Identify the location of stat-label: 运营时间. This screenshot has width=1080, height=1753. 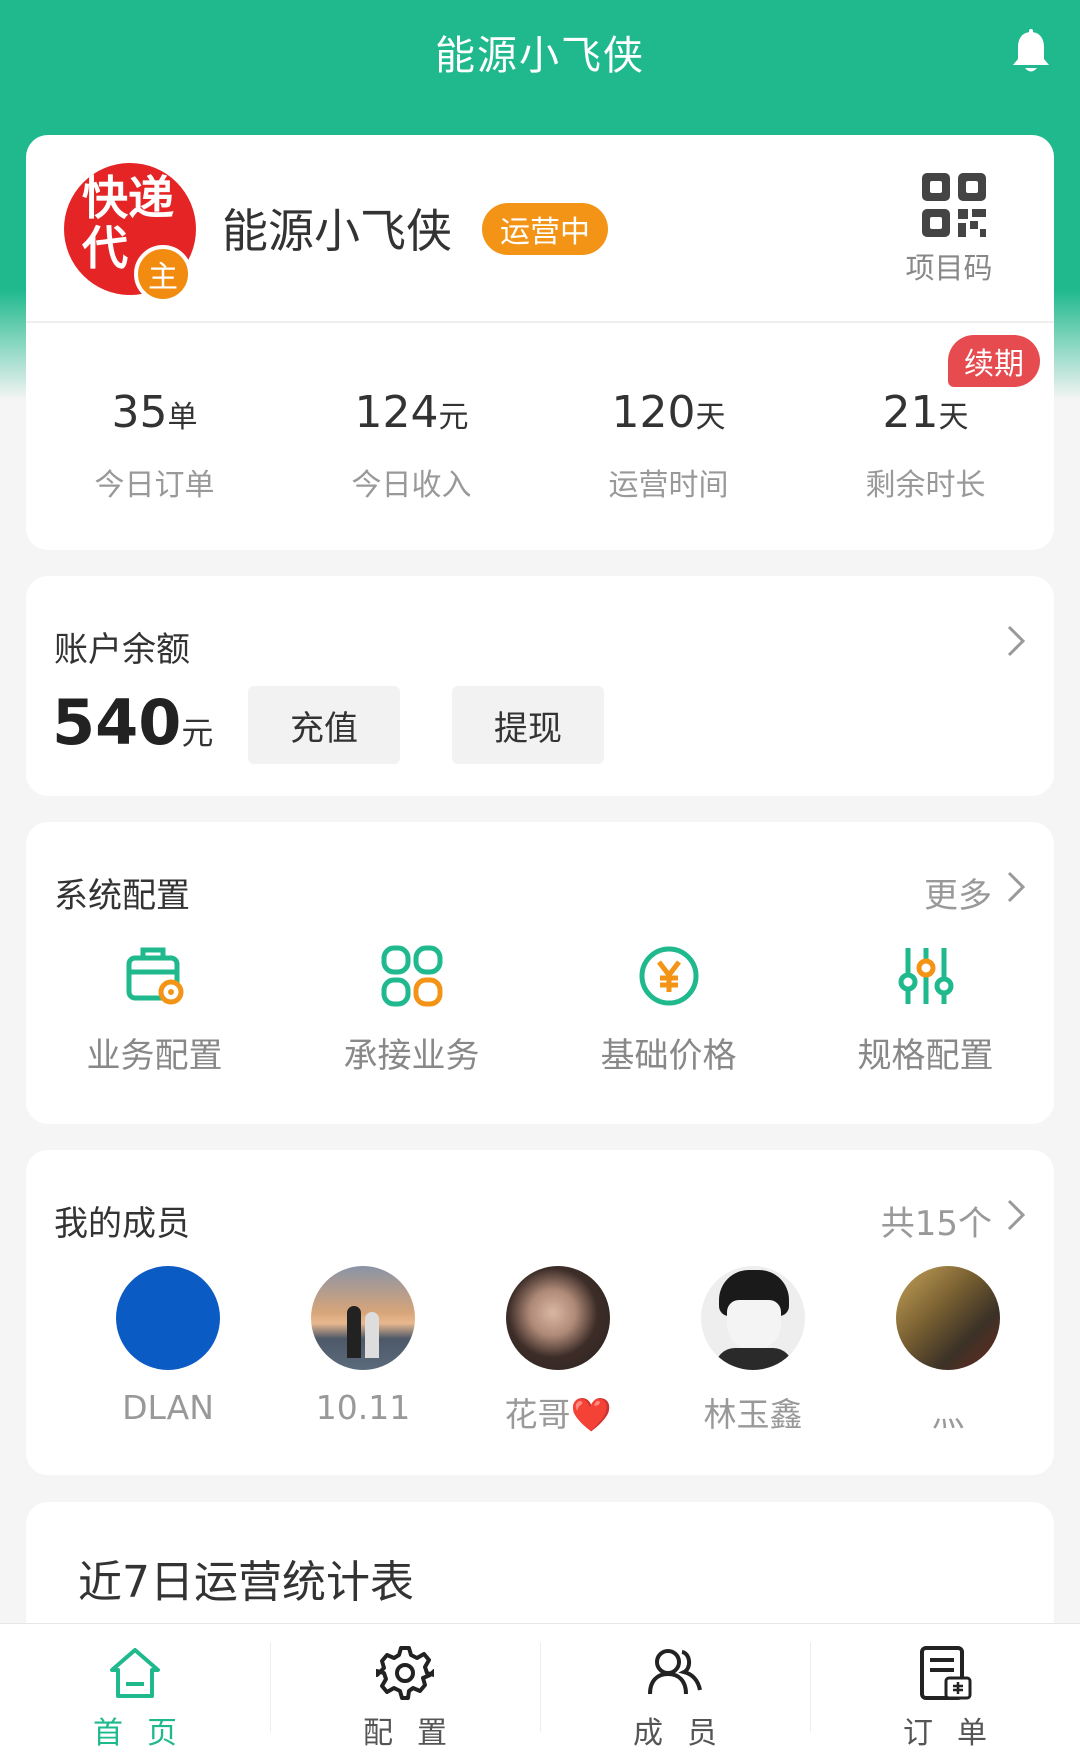
(668, 485).